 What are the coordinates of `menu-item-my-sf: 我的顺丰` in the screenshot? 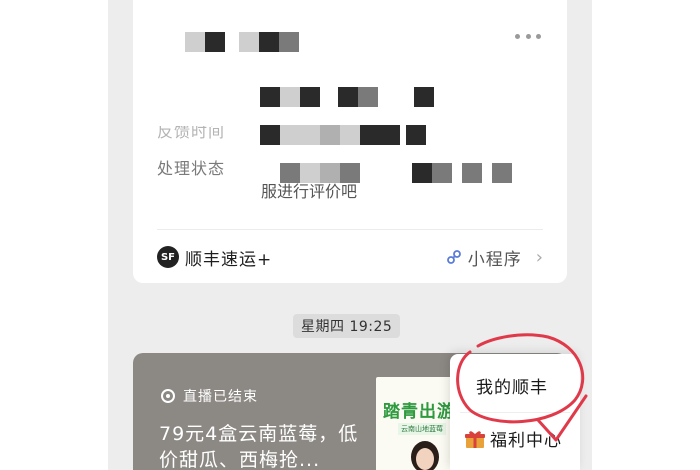 It's located at (512, 385).